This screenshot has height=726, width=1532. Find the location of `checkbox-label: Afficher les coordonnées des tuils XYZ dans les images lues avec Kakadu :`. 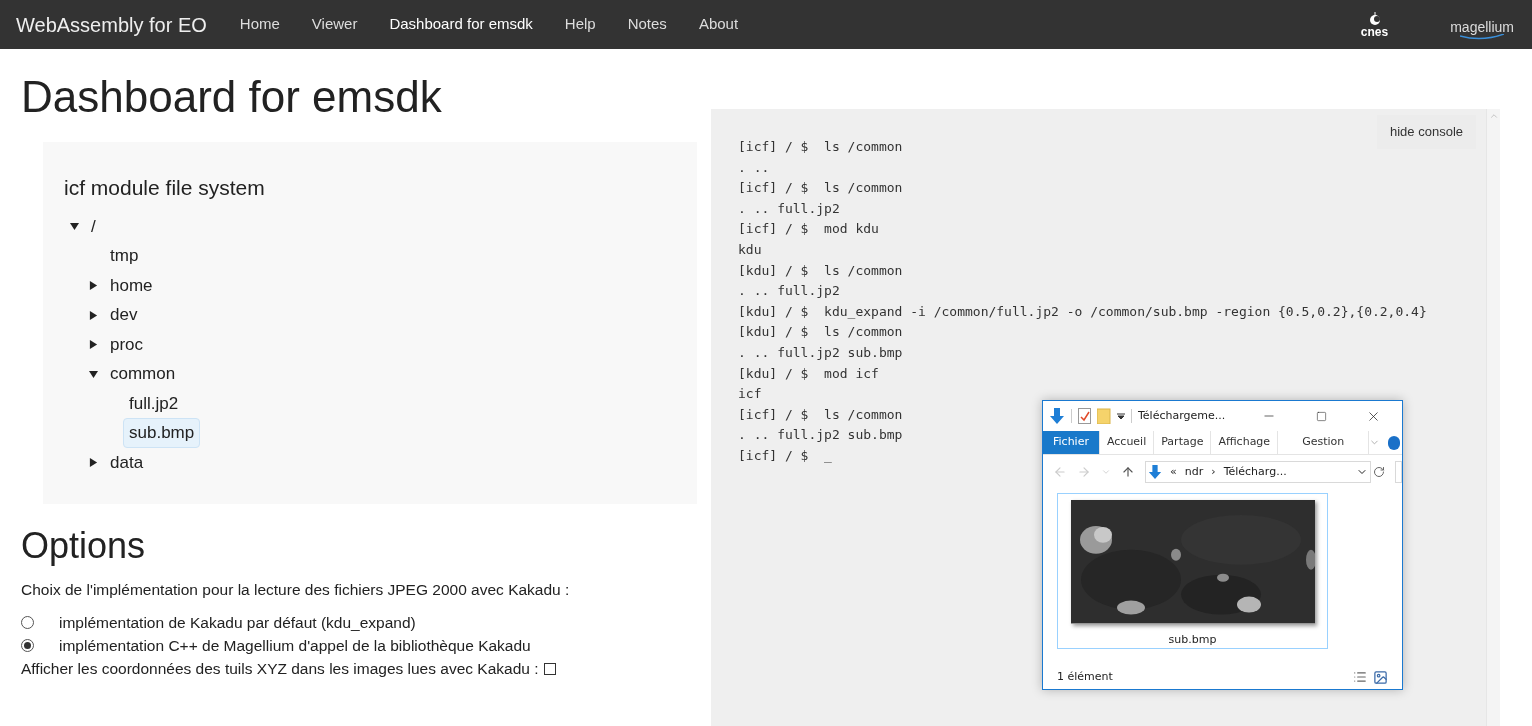

checkbox-label: Afficher les coordonnées des tuils XYZ dans les images lues avec Kakadu : is located at coordinates (280, 669).